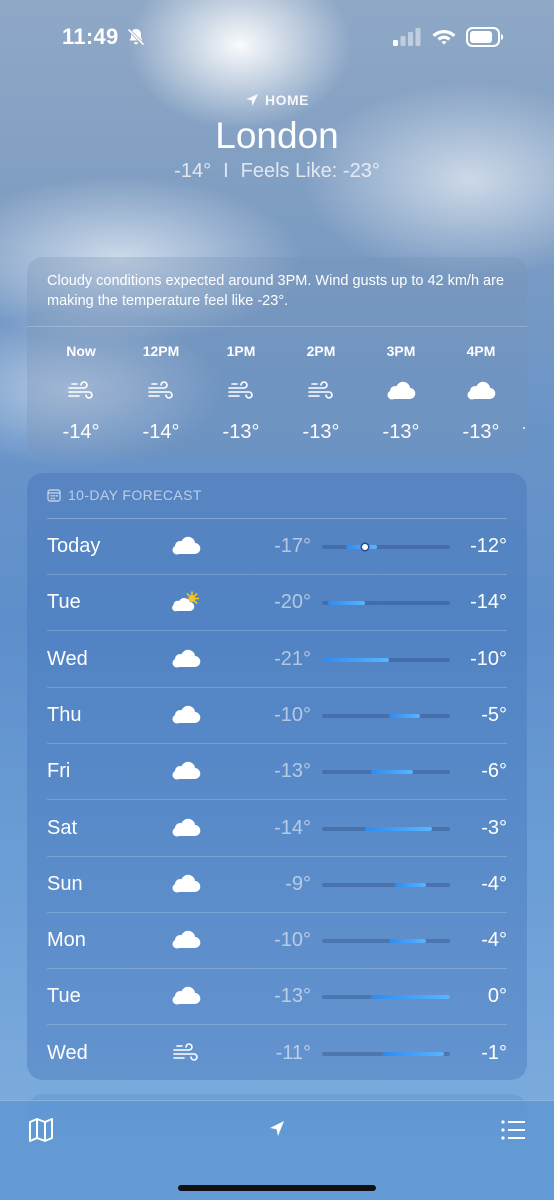  I want to click on hour-label: 4PM, so click(481, 351).